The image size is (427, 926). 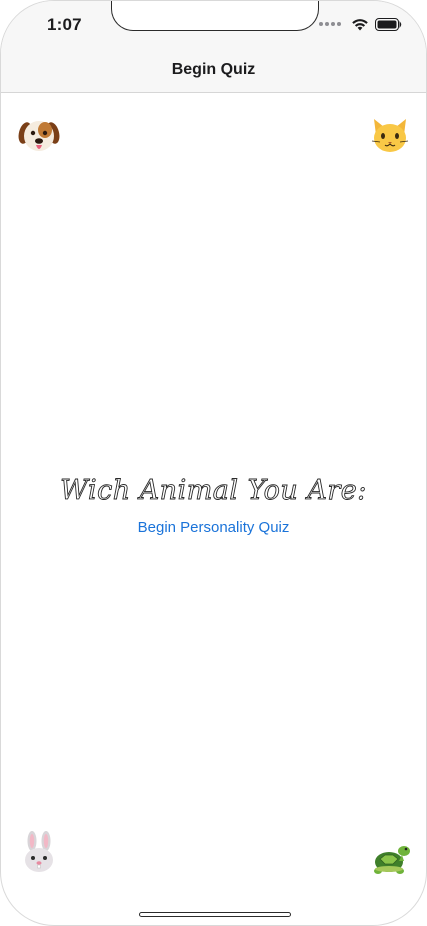 What do you see at coordinates (213, 491) in the screenshot?
I see `page-heading: Wich Animal You Are:` at bounding box center [213, 491].